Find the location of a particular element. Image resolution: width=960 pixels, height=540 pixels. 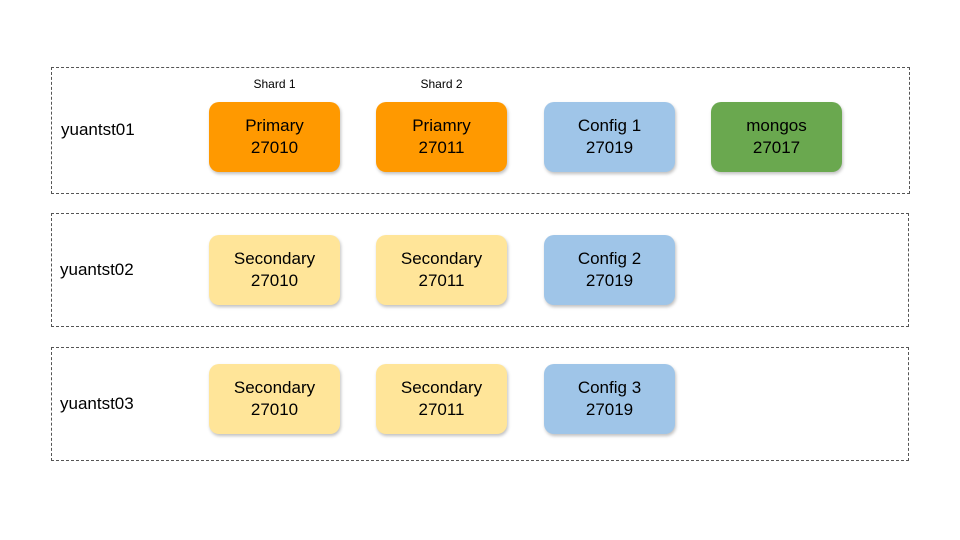

node-role: Priamry is located at coordinates (441, 125).